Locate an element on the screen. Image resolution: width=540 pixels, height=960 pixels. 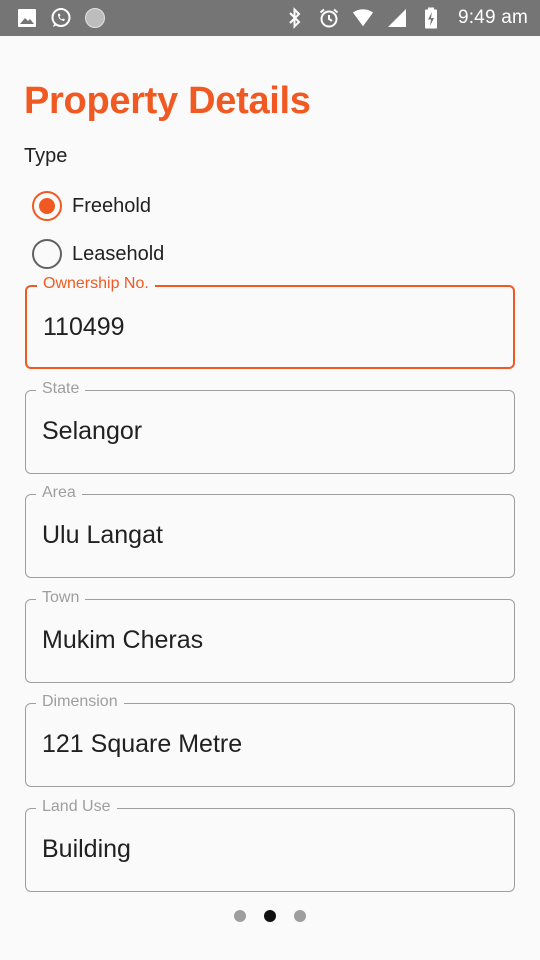
radio-checked-icon is located at coordinates (47, 206).